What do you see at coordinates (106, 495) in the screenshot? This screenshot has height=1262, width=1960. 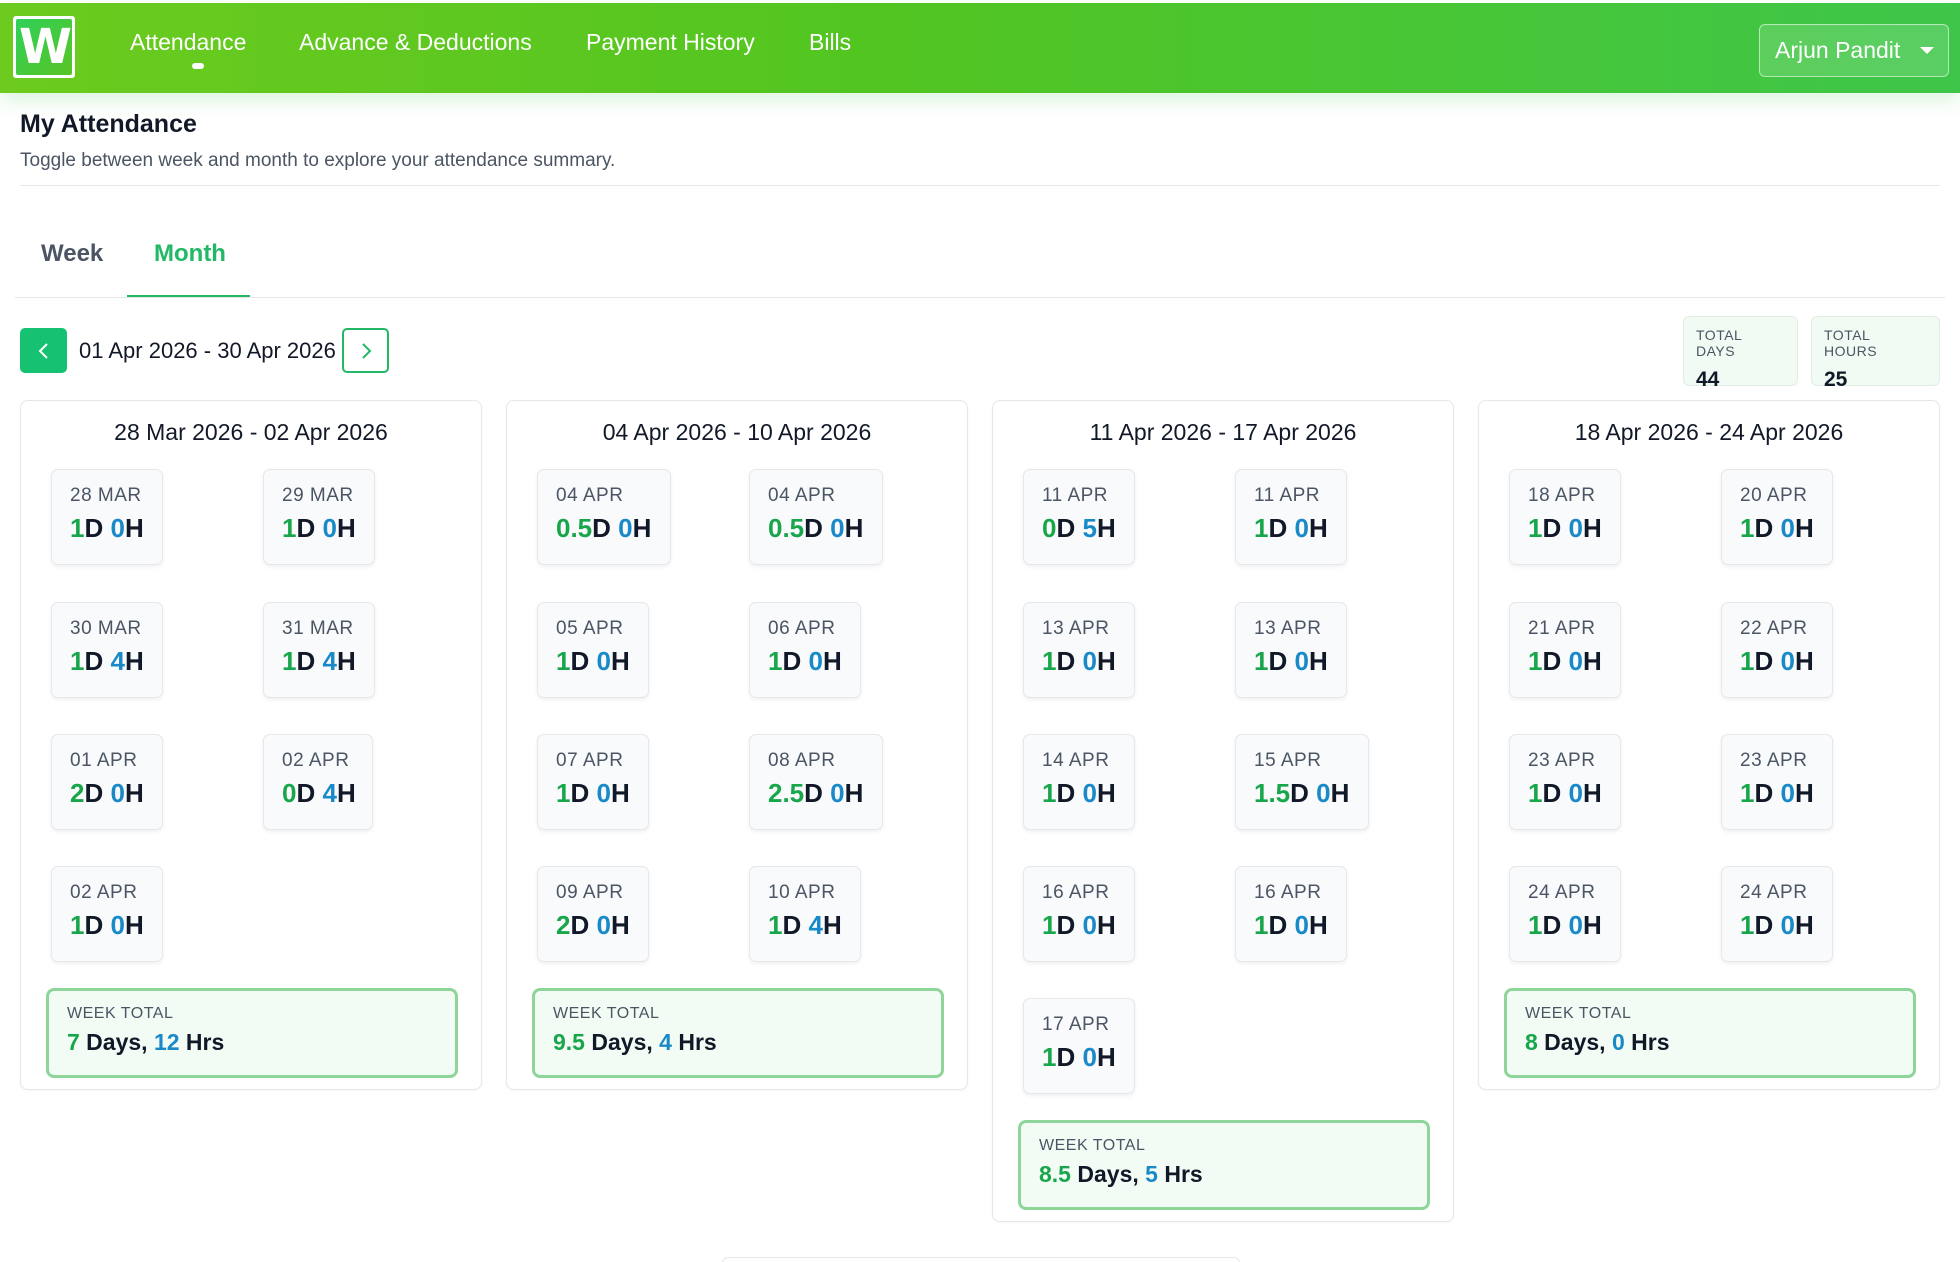 I see `day-date: 28 MAR` at bounding box center [106, 495].